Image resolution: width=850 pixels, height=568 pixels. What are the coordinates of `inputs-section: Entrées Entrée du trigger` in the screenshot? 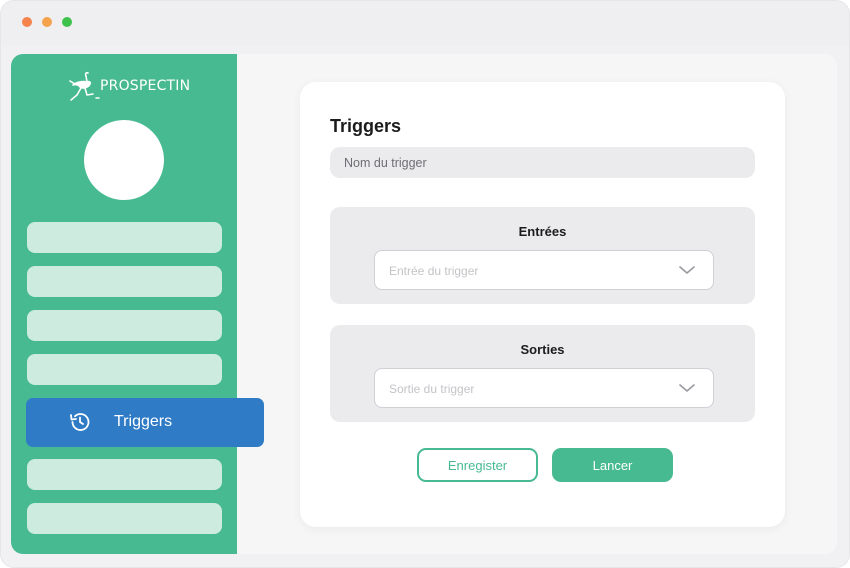 It's located at (542, 255).